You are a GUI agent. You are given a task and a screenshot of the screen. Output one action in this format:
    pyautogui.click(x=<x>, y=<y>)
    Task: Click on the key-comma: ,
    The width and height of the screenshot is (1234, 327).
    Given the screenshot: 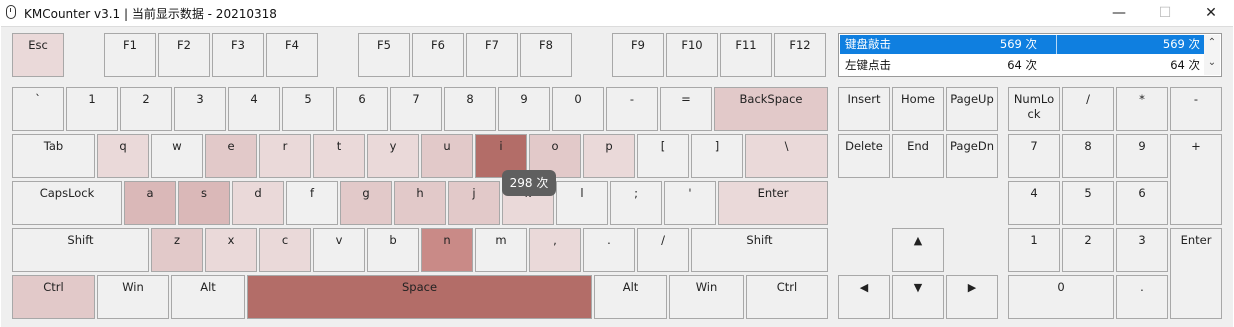 What is the action you would take?
    pyautogui.click(x=555, y=250)
    